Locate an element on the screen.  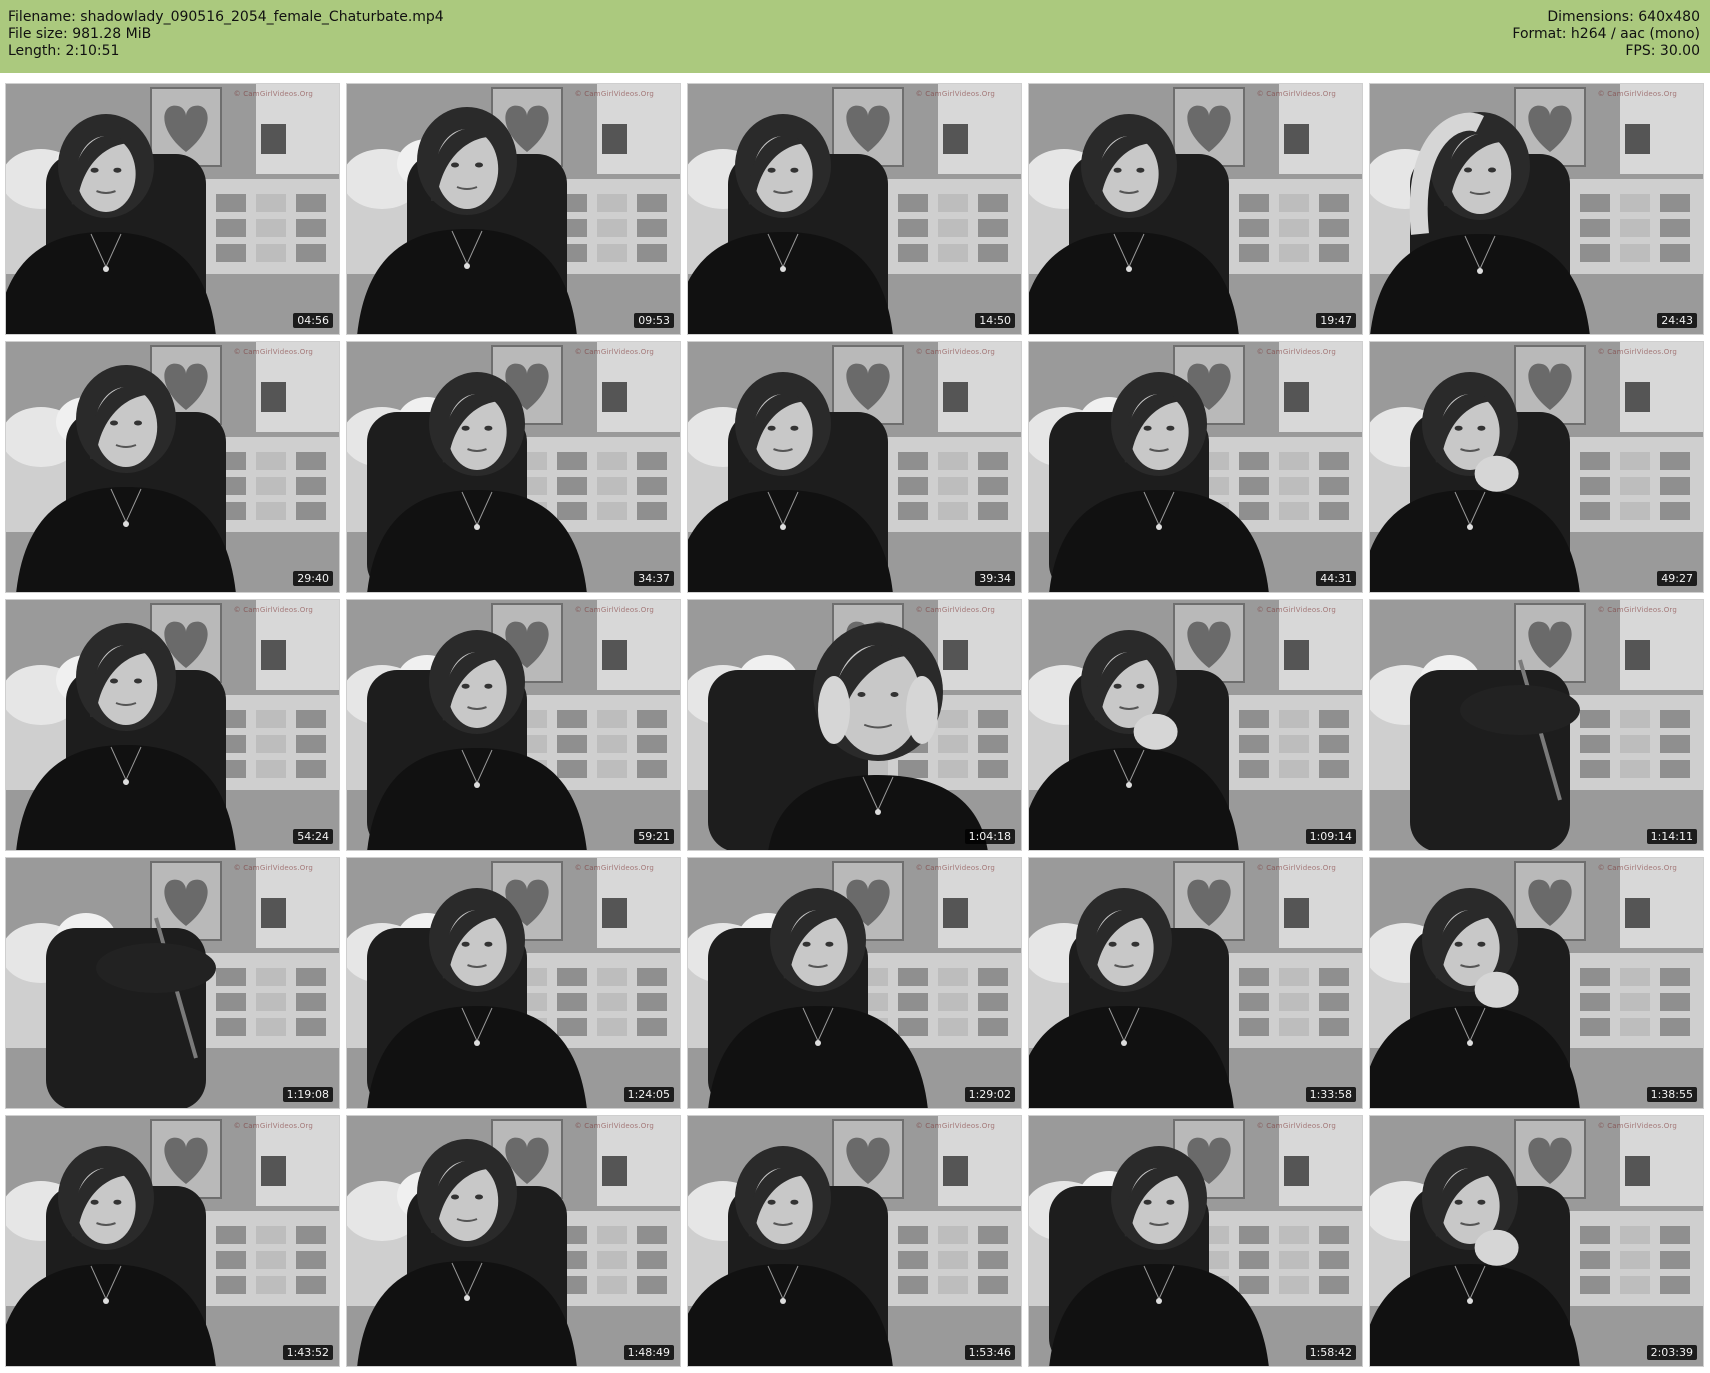
video-thumbnail: © CamGirlVideos.Org 1:53:46 is located at coordinates (854, 1241).